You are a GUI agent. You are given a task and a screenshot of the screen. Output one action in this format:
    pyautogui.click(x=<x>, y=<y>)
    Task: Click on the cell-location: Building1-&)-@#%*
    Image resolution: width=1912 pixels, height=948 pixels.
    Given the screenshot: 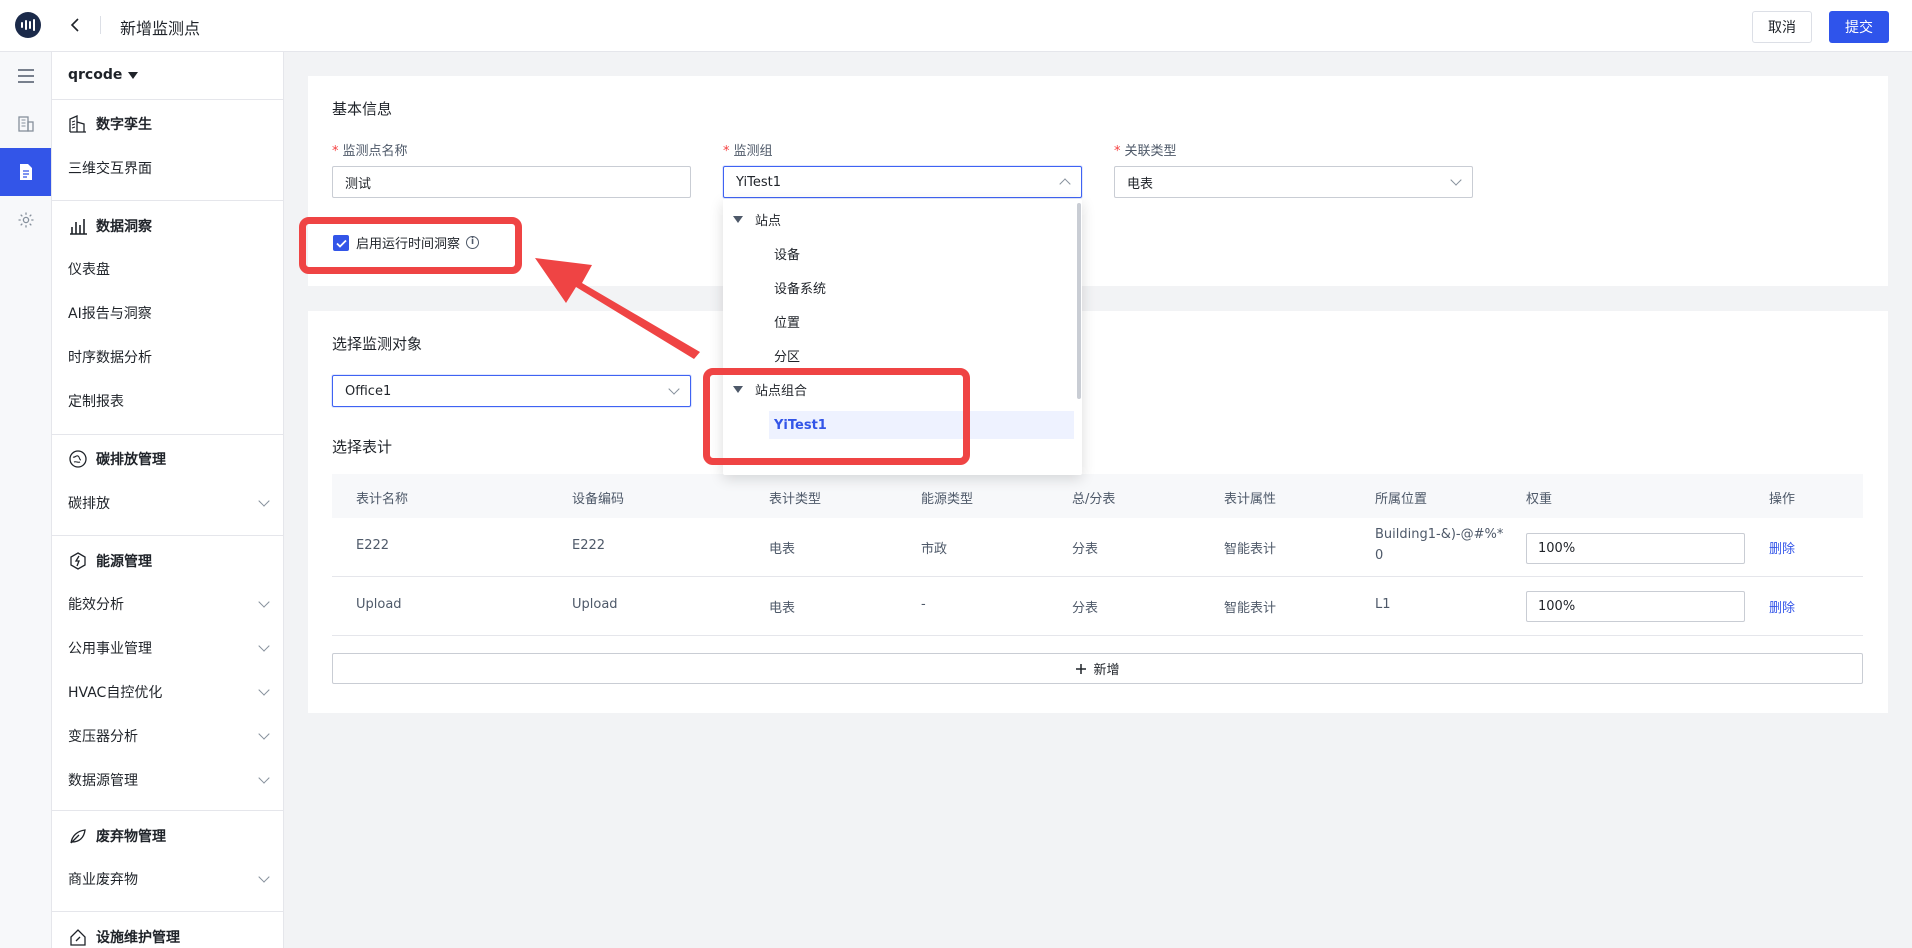 What is the action you would take?
    pyautogui.click(x=1439, y=534)
    